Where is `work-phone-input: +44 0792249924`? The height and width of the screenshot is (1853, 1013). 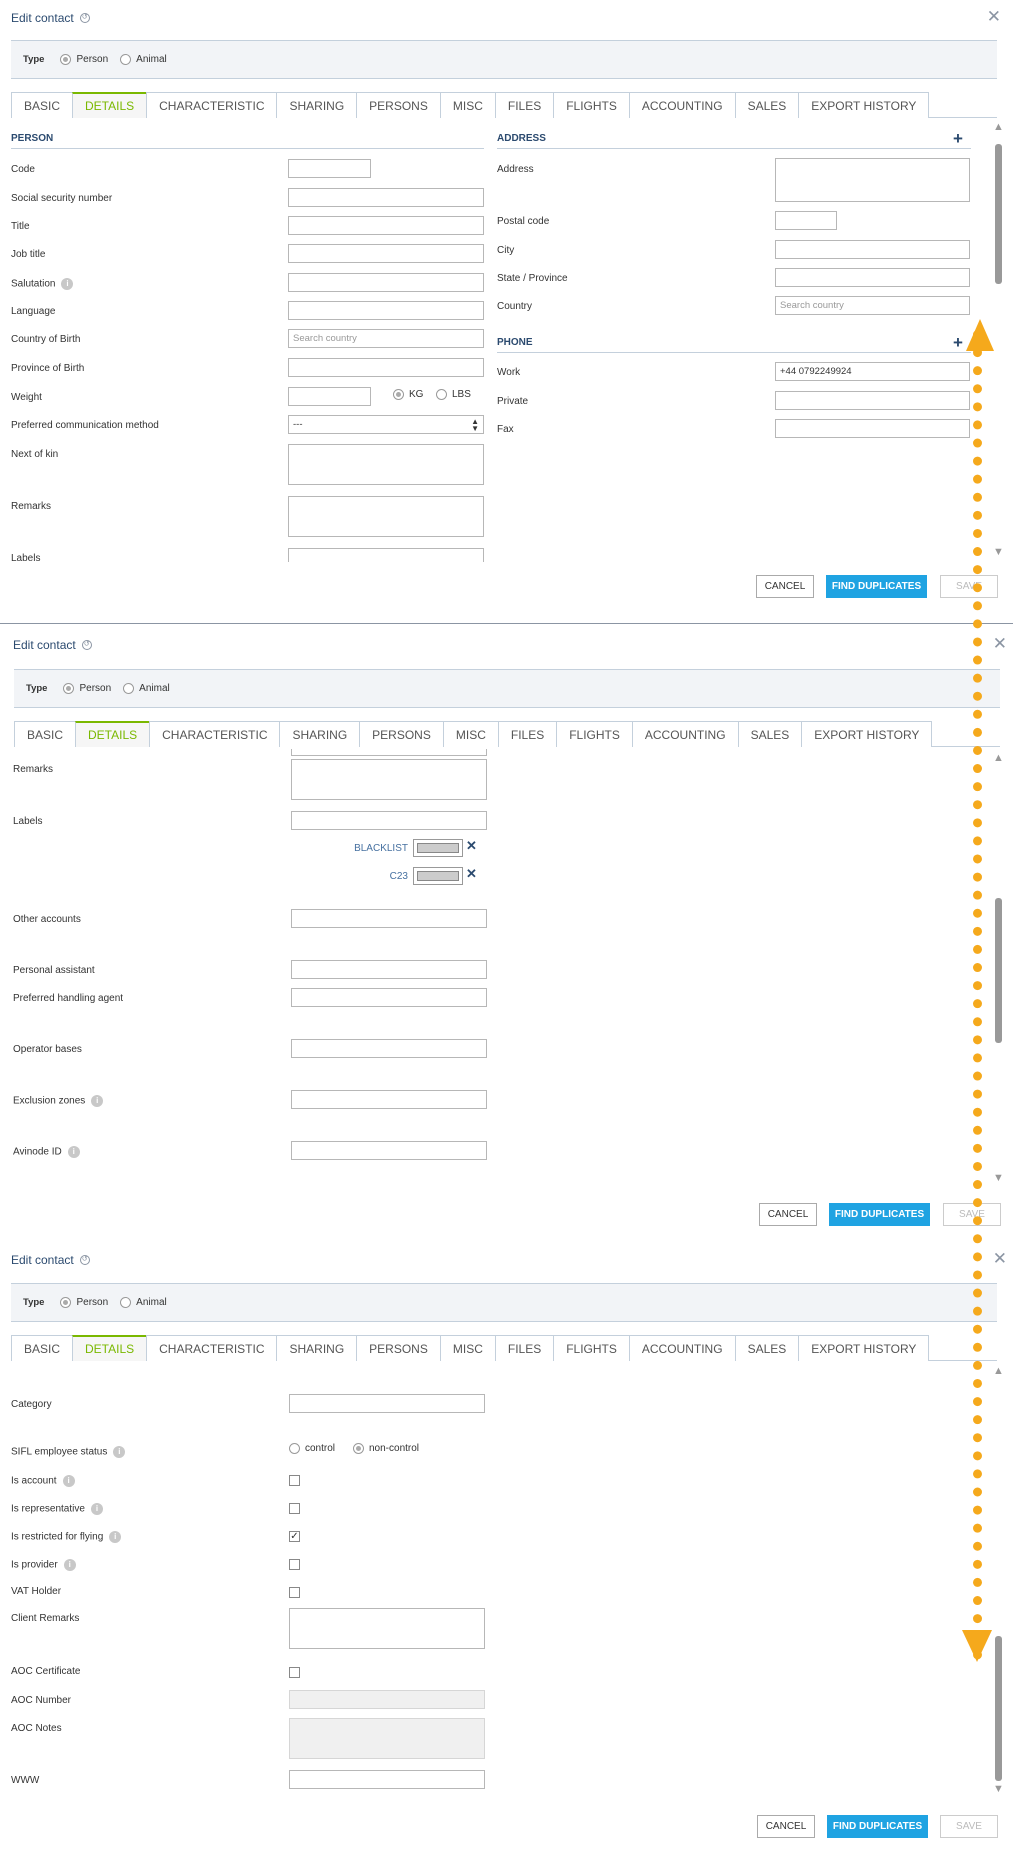 work-phone-input: +44 0792249924 is located at coordinates (872, 371).